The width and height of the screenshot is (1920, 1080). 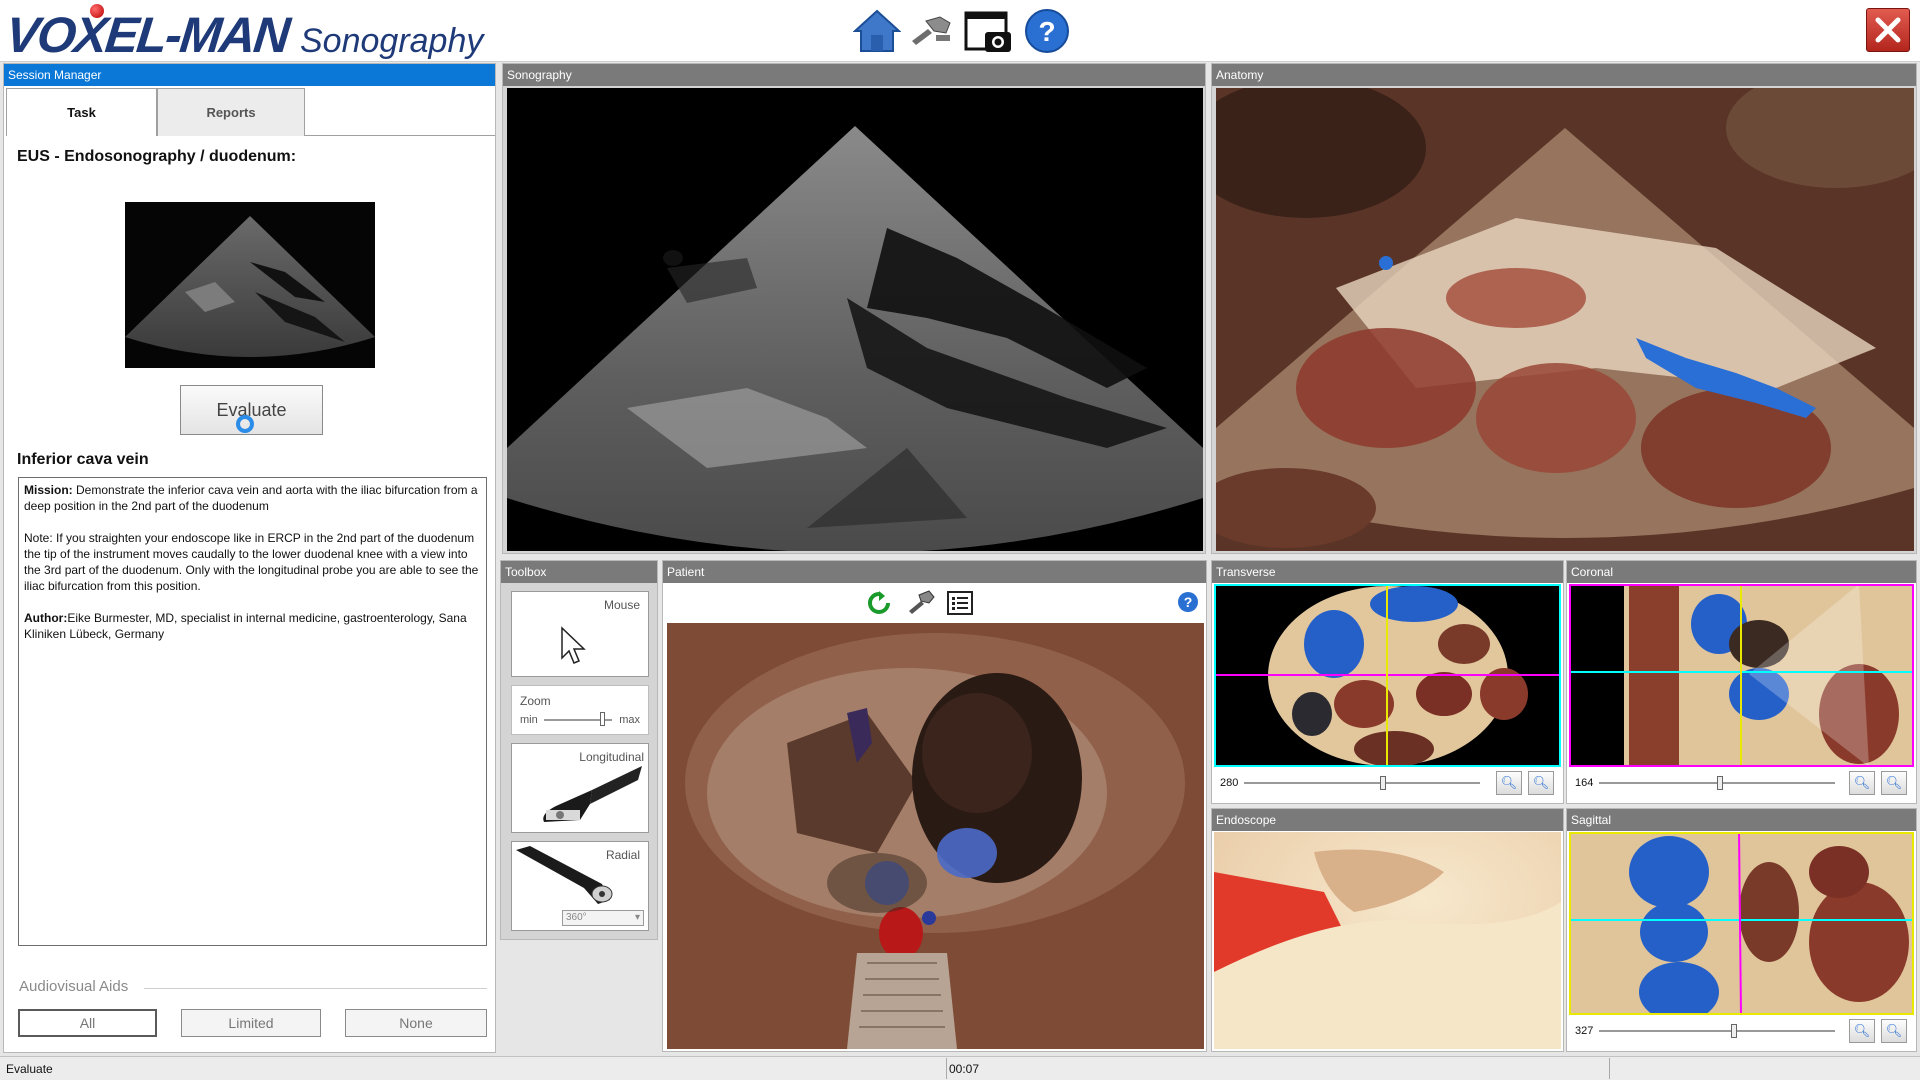 I want to click on mouse-tool-label: Mouse, so click(x=621, y=605).